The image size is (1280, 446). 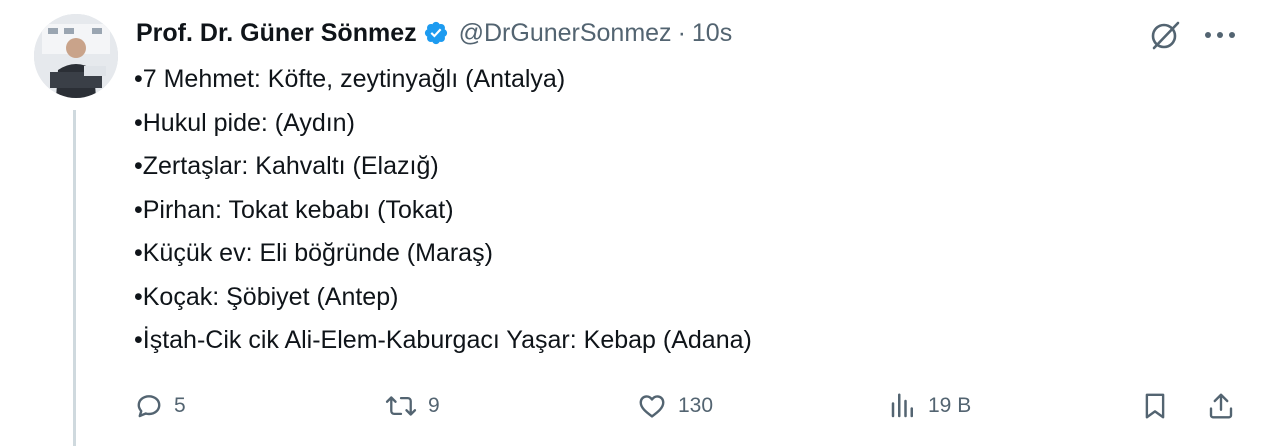 What do you see at coordinates (149, 406) in the screenshot?
I see `reply-icon` at bounding box center [149, 406].